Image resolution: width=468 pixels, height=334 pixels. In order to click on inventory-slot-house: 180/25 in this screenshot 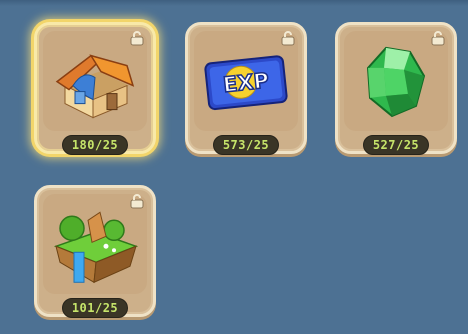, I will do `click(95, 88)`.